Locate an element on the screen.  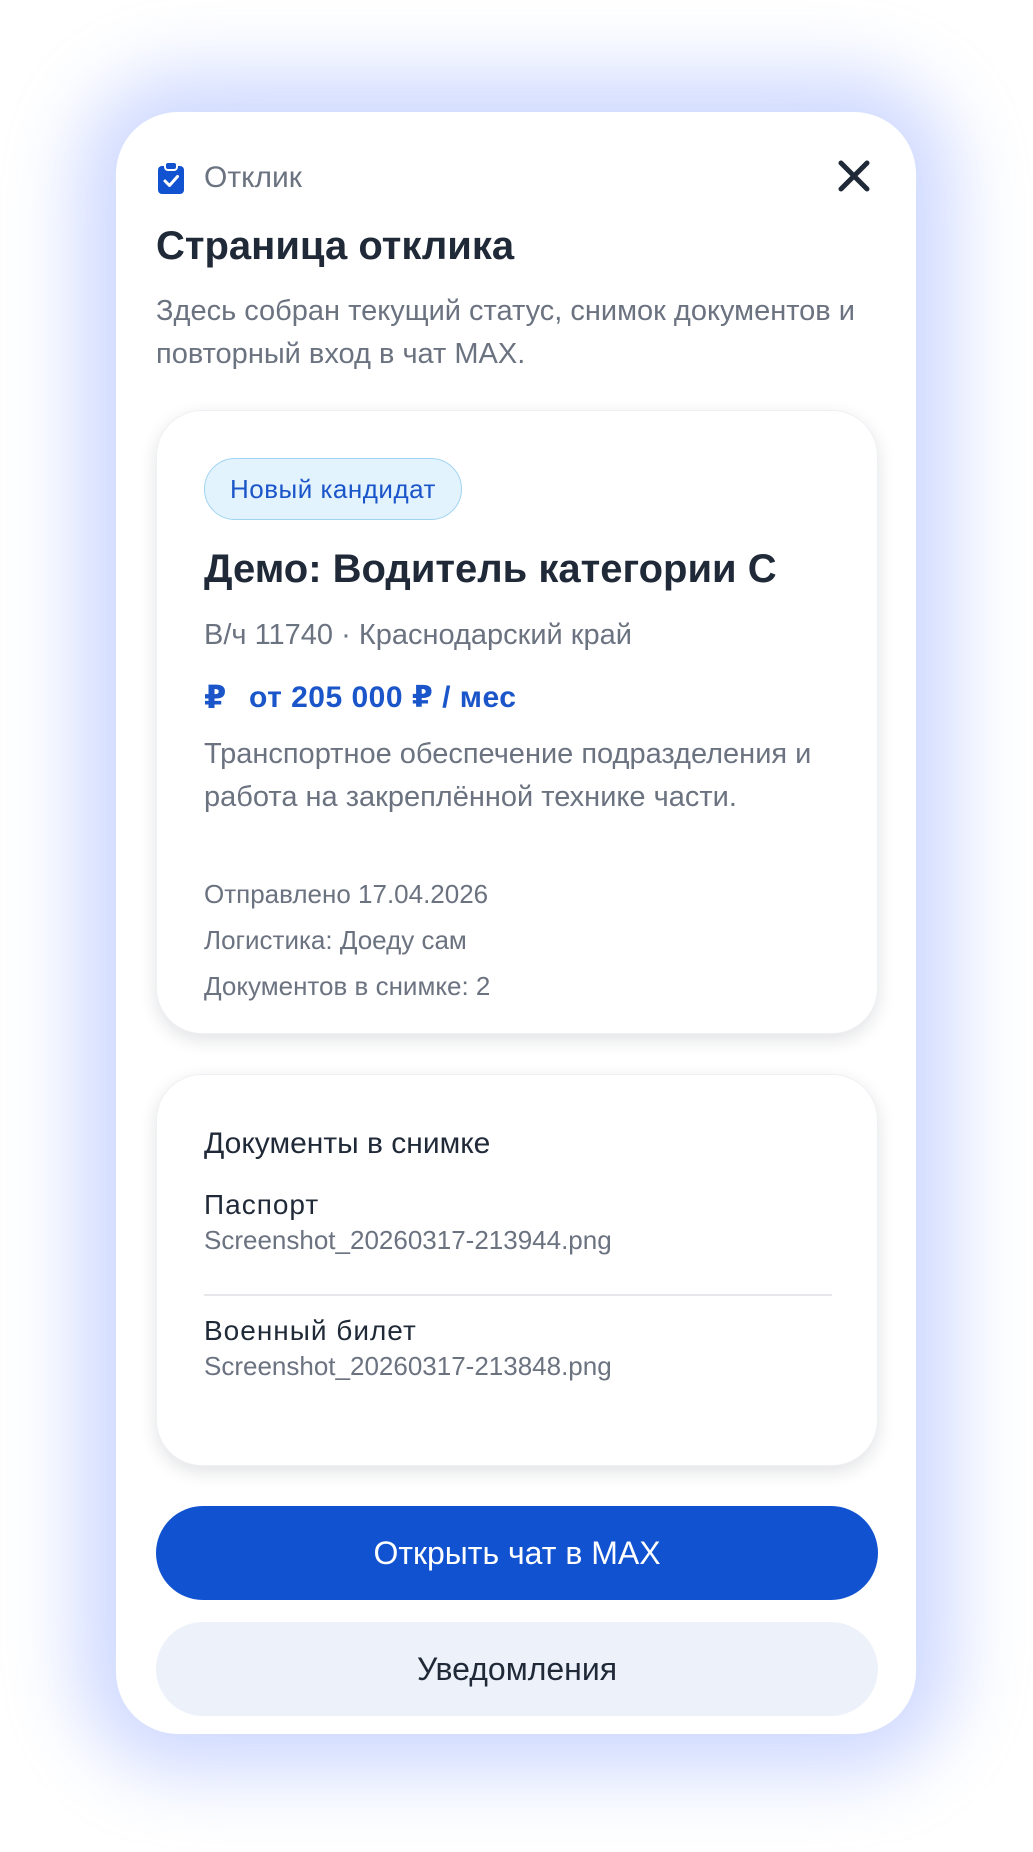
document-divider is located at coordinates (518, 1295).